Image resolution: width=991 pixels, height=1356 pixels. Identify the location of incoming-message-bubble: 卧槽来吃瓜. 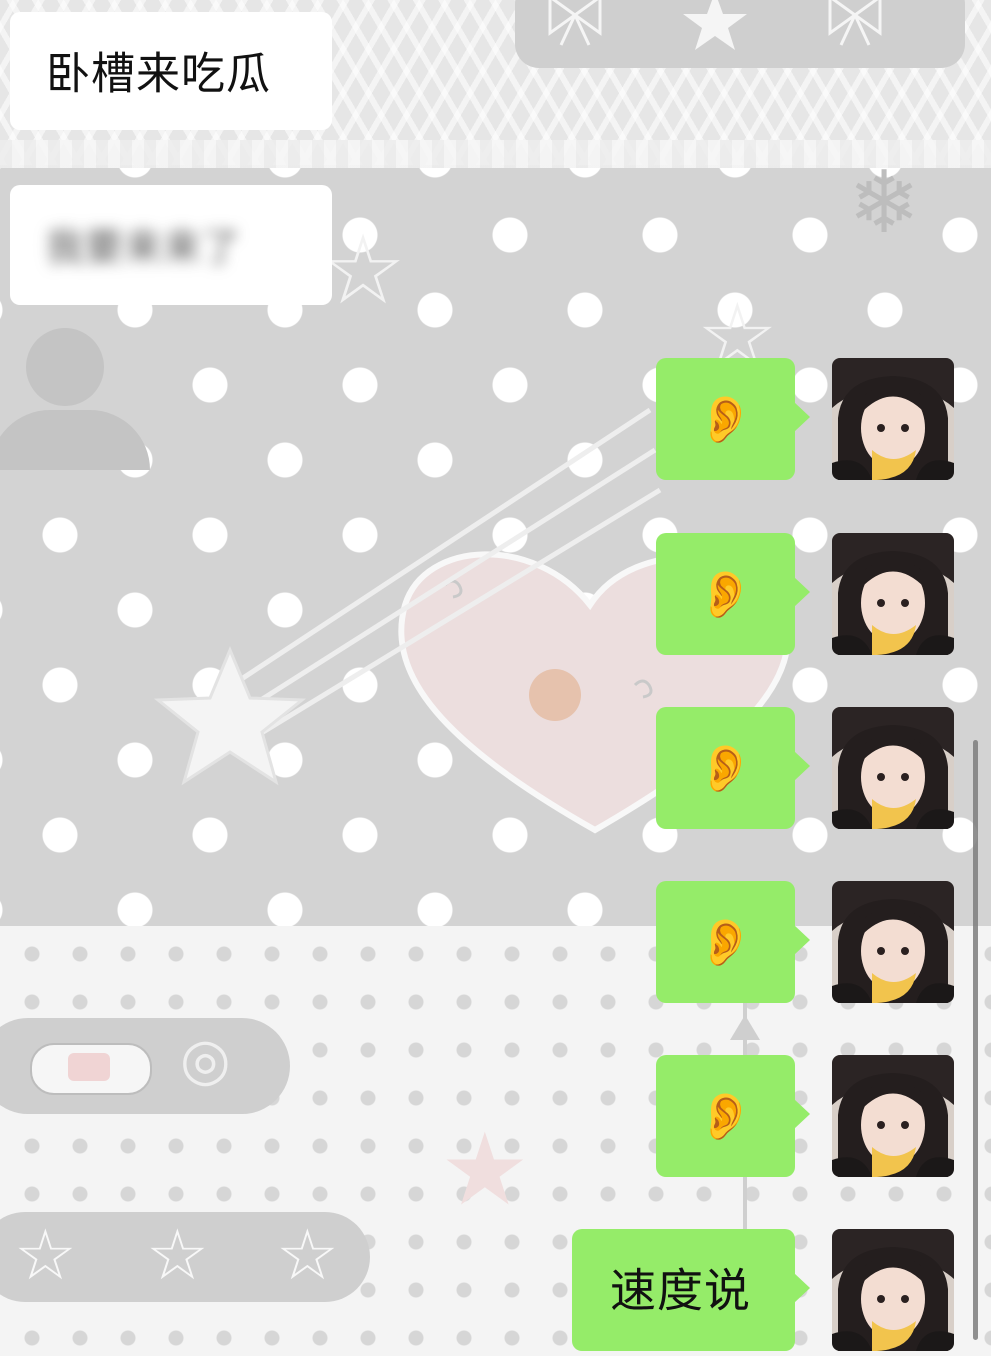
(171, 71).